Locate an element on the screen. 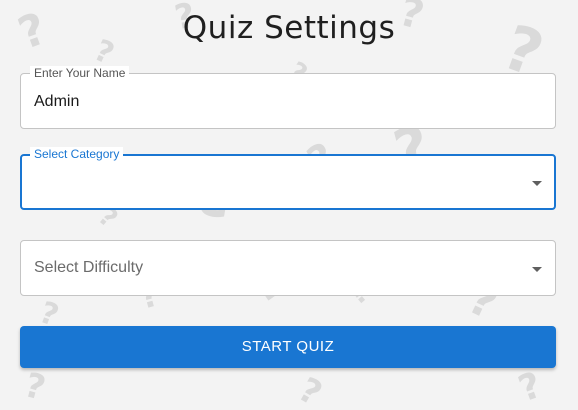 The image size is (578, 410). name-field-label: Enter Your Name is located at coordinates (80, 73).